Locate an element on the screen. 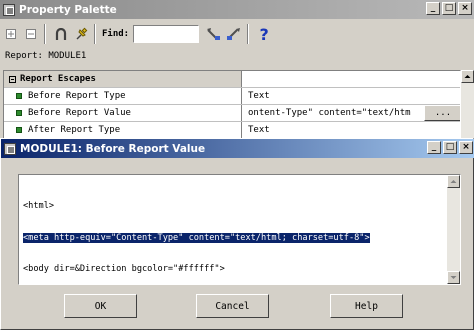 This screenshot has height=330, width=474. find-previous-button is located at coordinates (234, 34).